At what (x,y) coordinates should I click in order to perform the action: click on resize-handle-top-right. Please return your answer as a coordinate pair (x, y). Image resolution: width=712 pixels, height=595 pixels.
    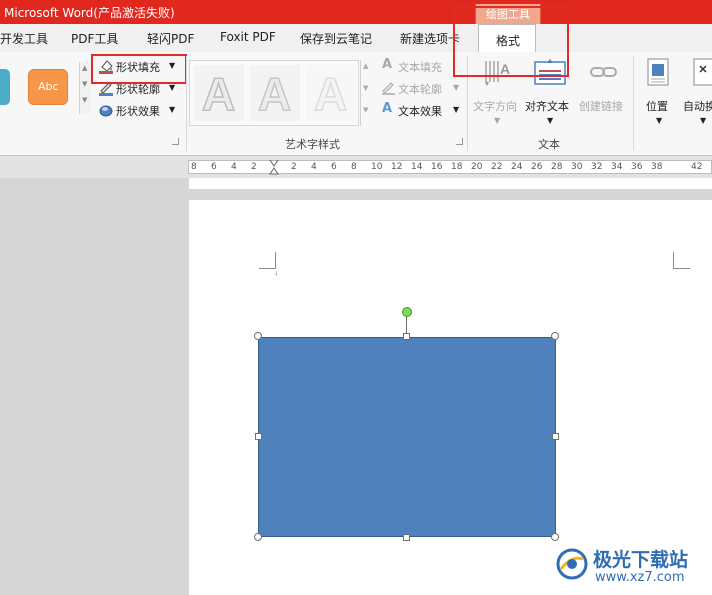
    Looking at the image, I should click on (555, 336).